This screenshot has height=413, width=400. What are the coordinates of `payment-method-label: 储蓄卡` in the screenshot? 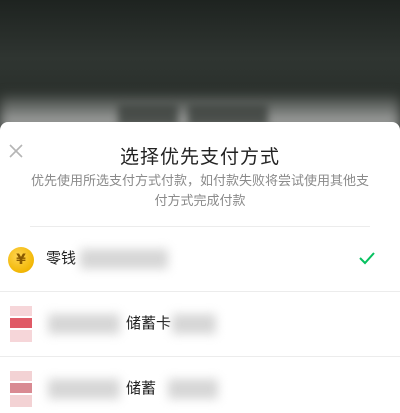 It's located at (149, 323).